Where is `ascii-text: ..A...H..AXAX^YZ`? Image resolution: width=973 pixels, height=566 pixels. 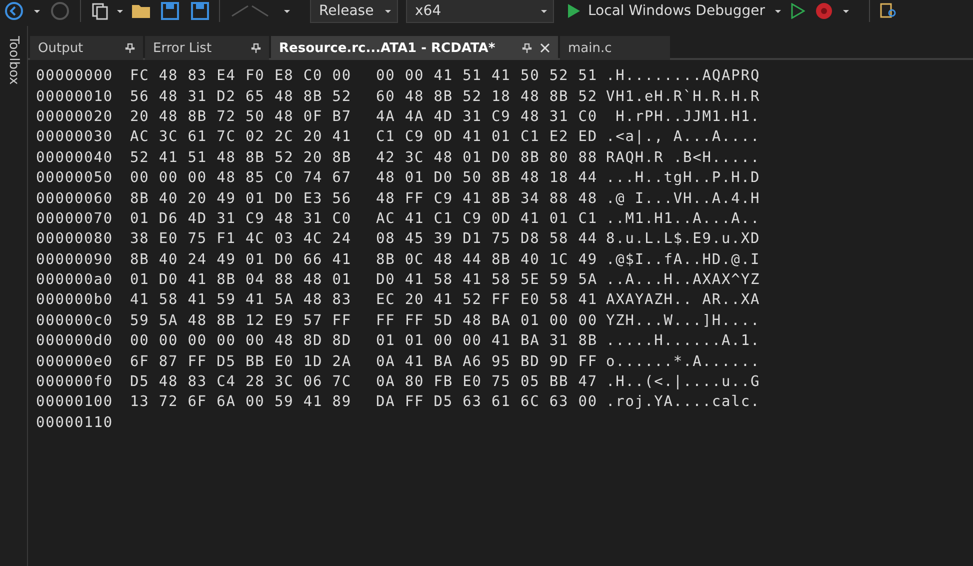 ascii-text: ..A...H..AXAX^YZ is located at coordinates (683, 280).